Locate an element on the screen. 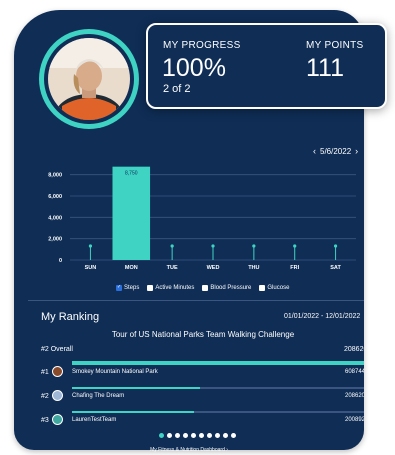 This screenshot has width=395, height=455. date-navigator: ‹ 5/6/2022 › is located at coordinates (335, 151).